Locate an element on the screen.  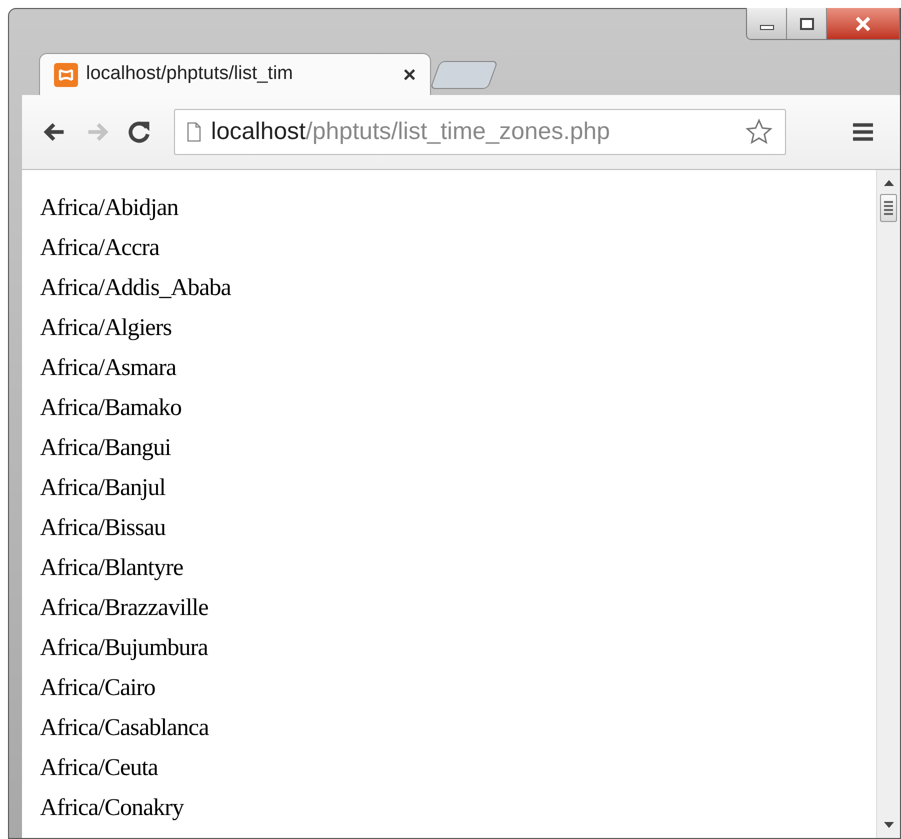
page-icon is located at coordinates (194, 132).